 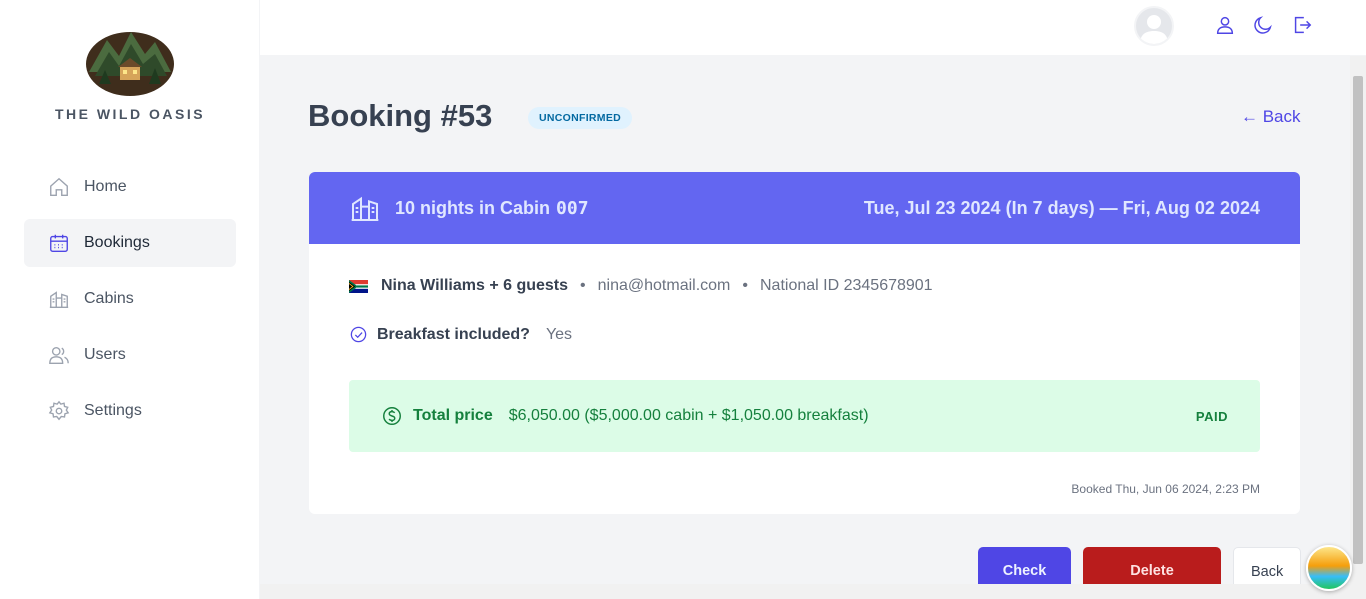 I want to click on vertical-scrollbar, so click(x=1358, y=327).